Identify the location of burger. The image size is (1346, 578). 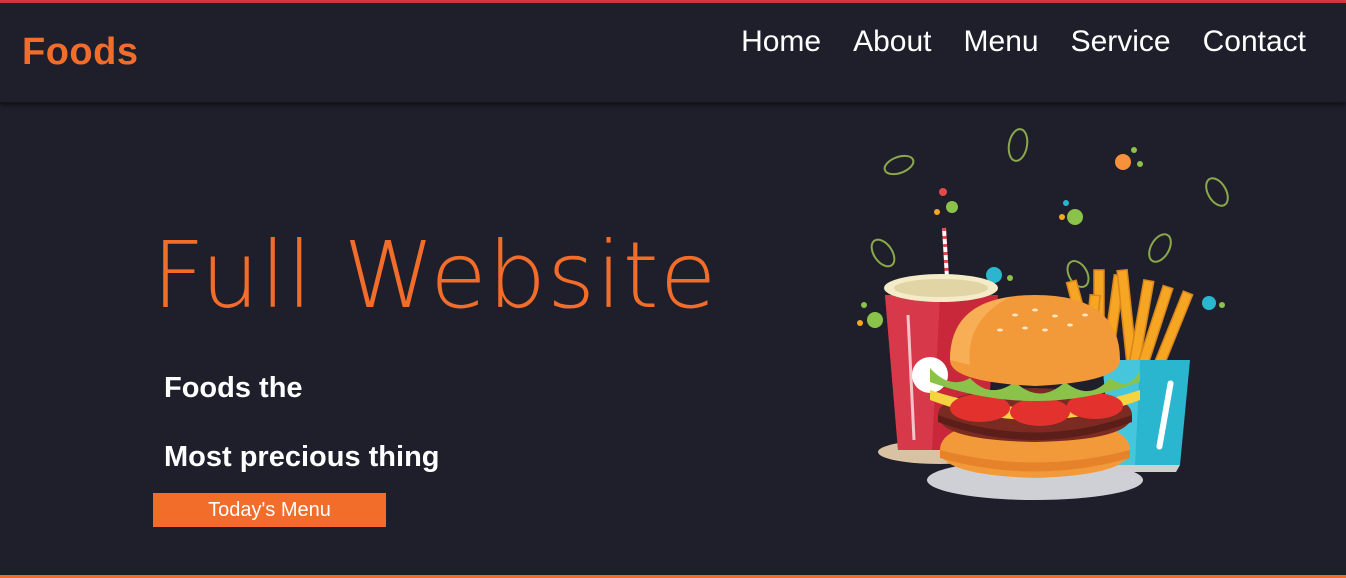
(1035, 397).